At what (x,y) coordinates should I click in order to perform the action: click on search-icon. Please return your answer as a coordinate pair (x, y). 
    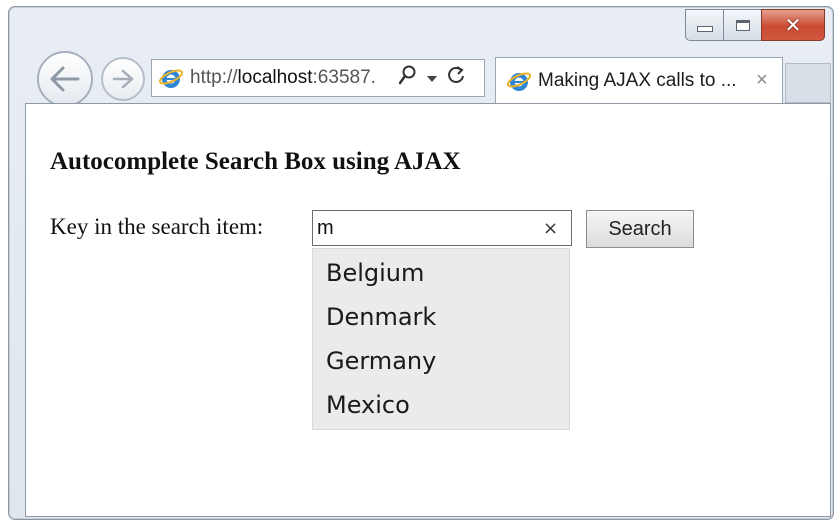
    Looking at the image, I should click on (407, 78).